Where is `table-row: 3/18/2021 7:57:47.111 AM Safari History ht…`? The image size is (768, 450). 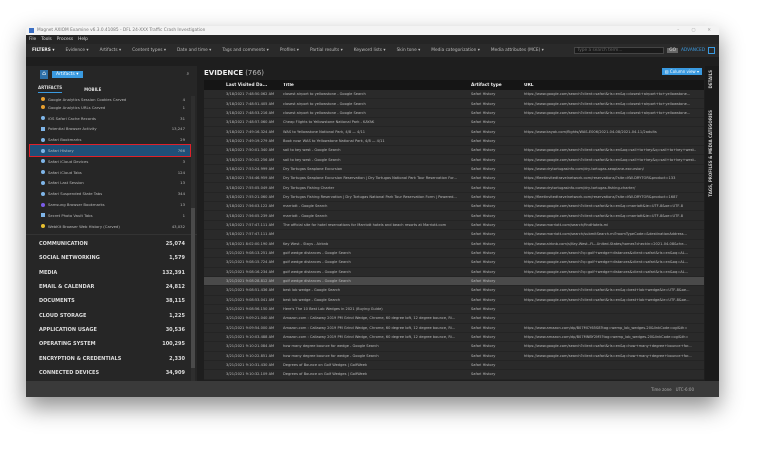
table-row: 3/18/2021 7:57:47.111 AM Safari History ht… is located at coordinates (454, 235).